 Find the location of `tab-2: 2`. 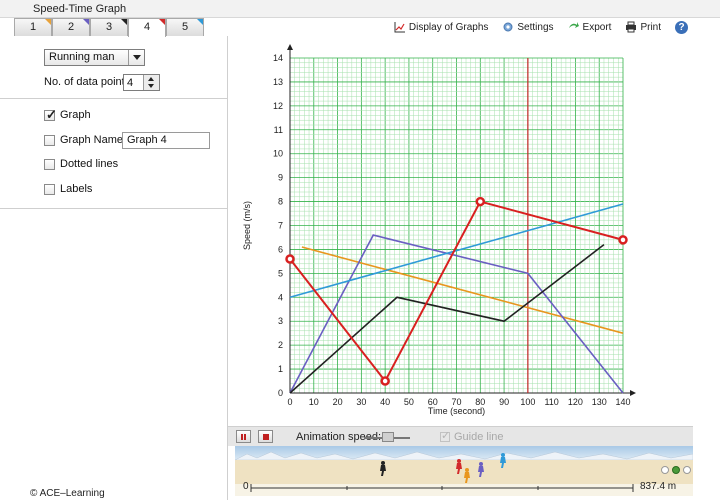

tab-2: 2 is located at coordinates (71, 27).